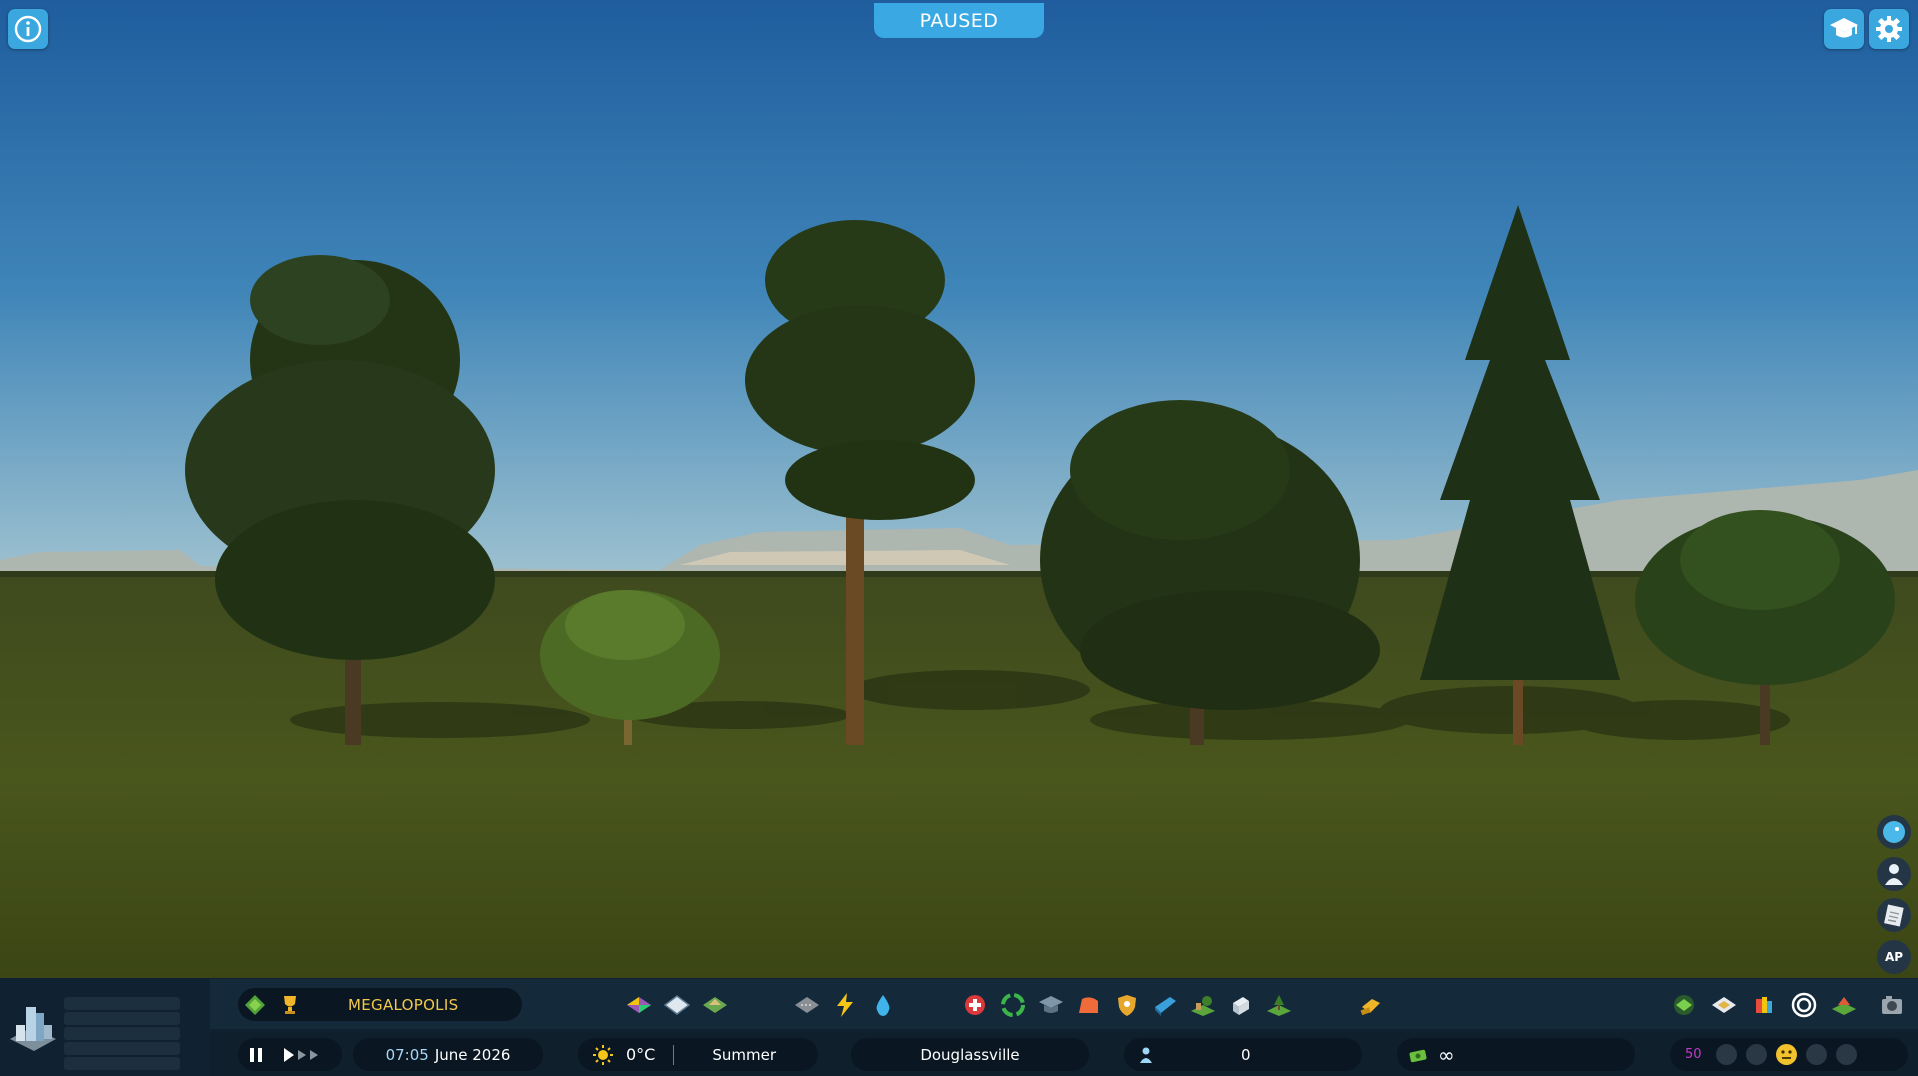 The height and width of the screenshot is (1076, 1918). What do you see at coordinates (472, 1054) in the screenshot?
I see `date-label: June 2026` at bounding box center [472, 1054].